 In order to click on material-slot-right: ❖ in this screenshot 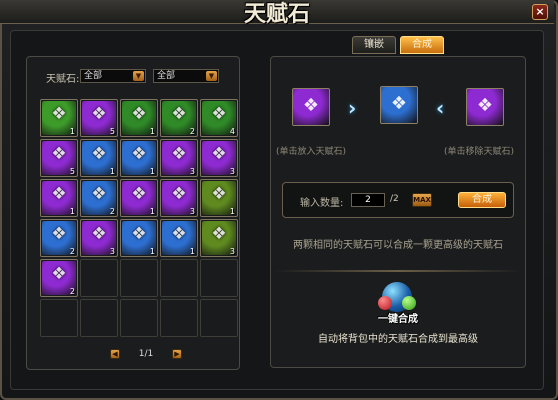, I will do `click(485, 107)`.